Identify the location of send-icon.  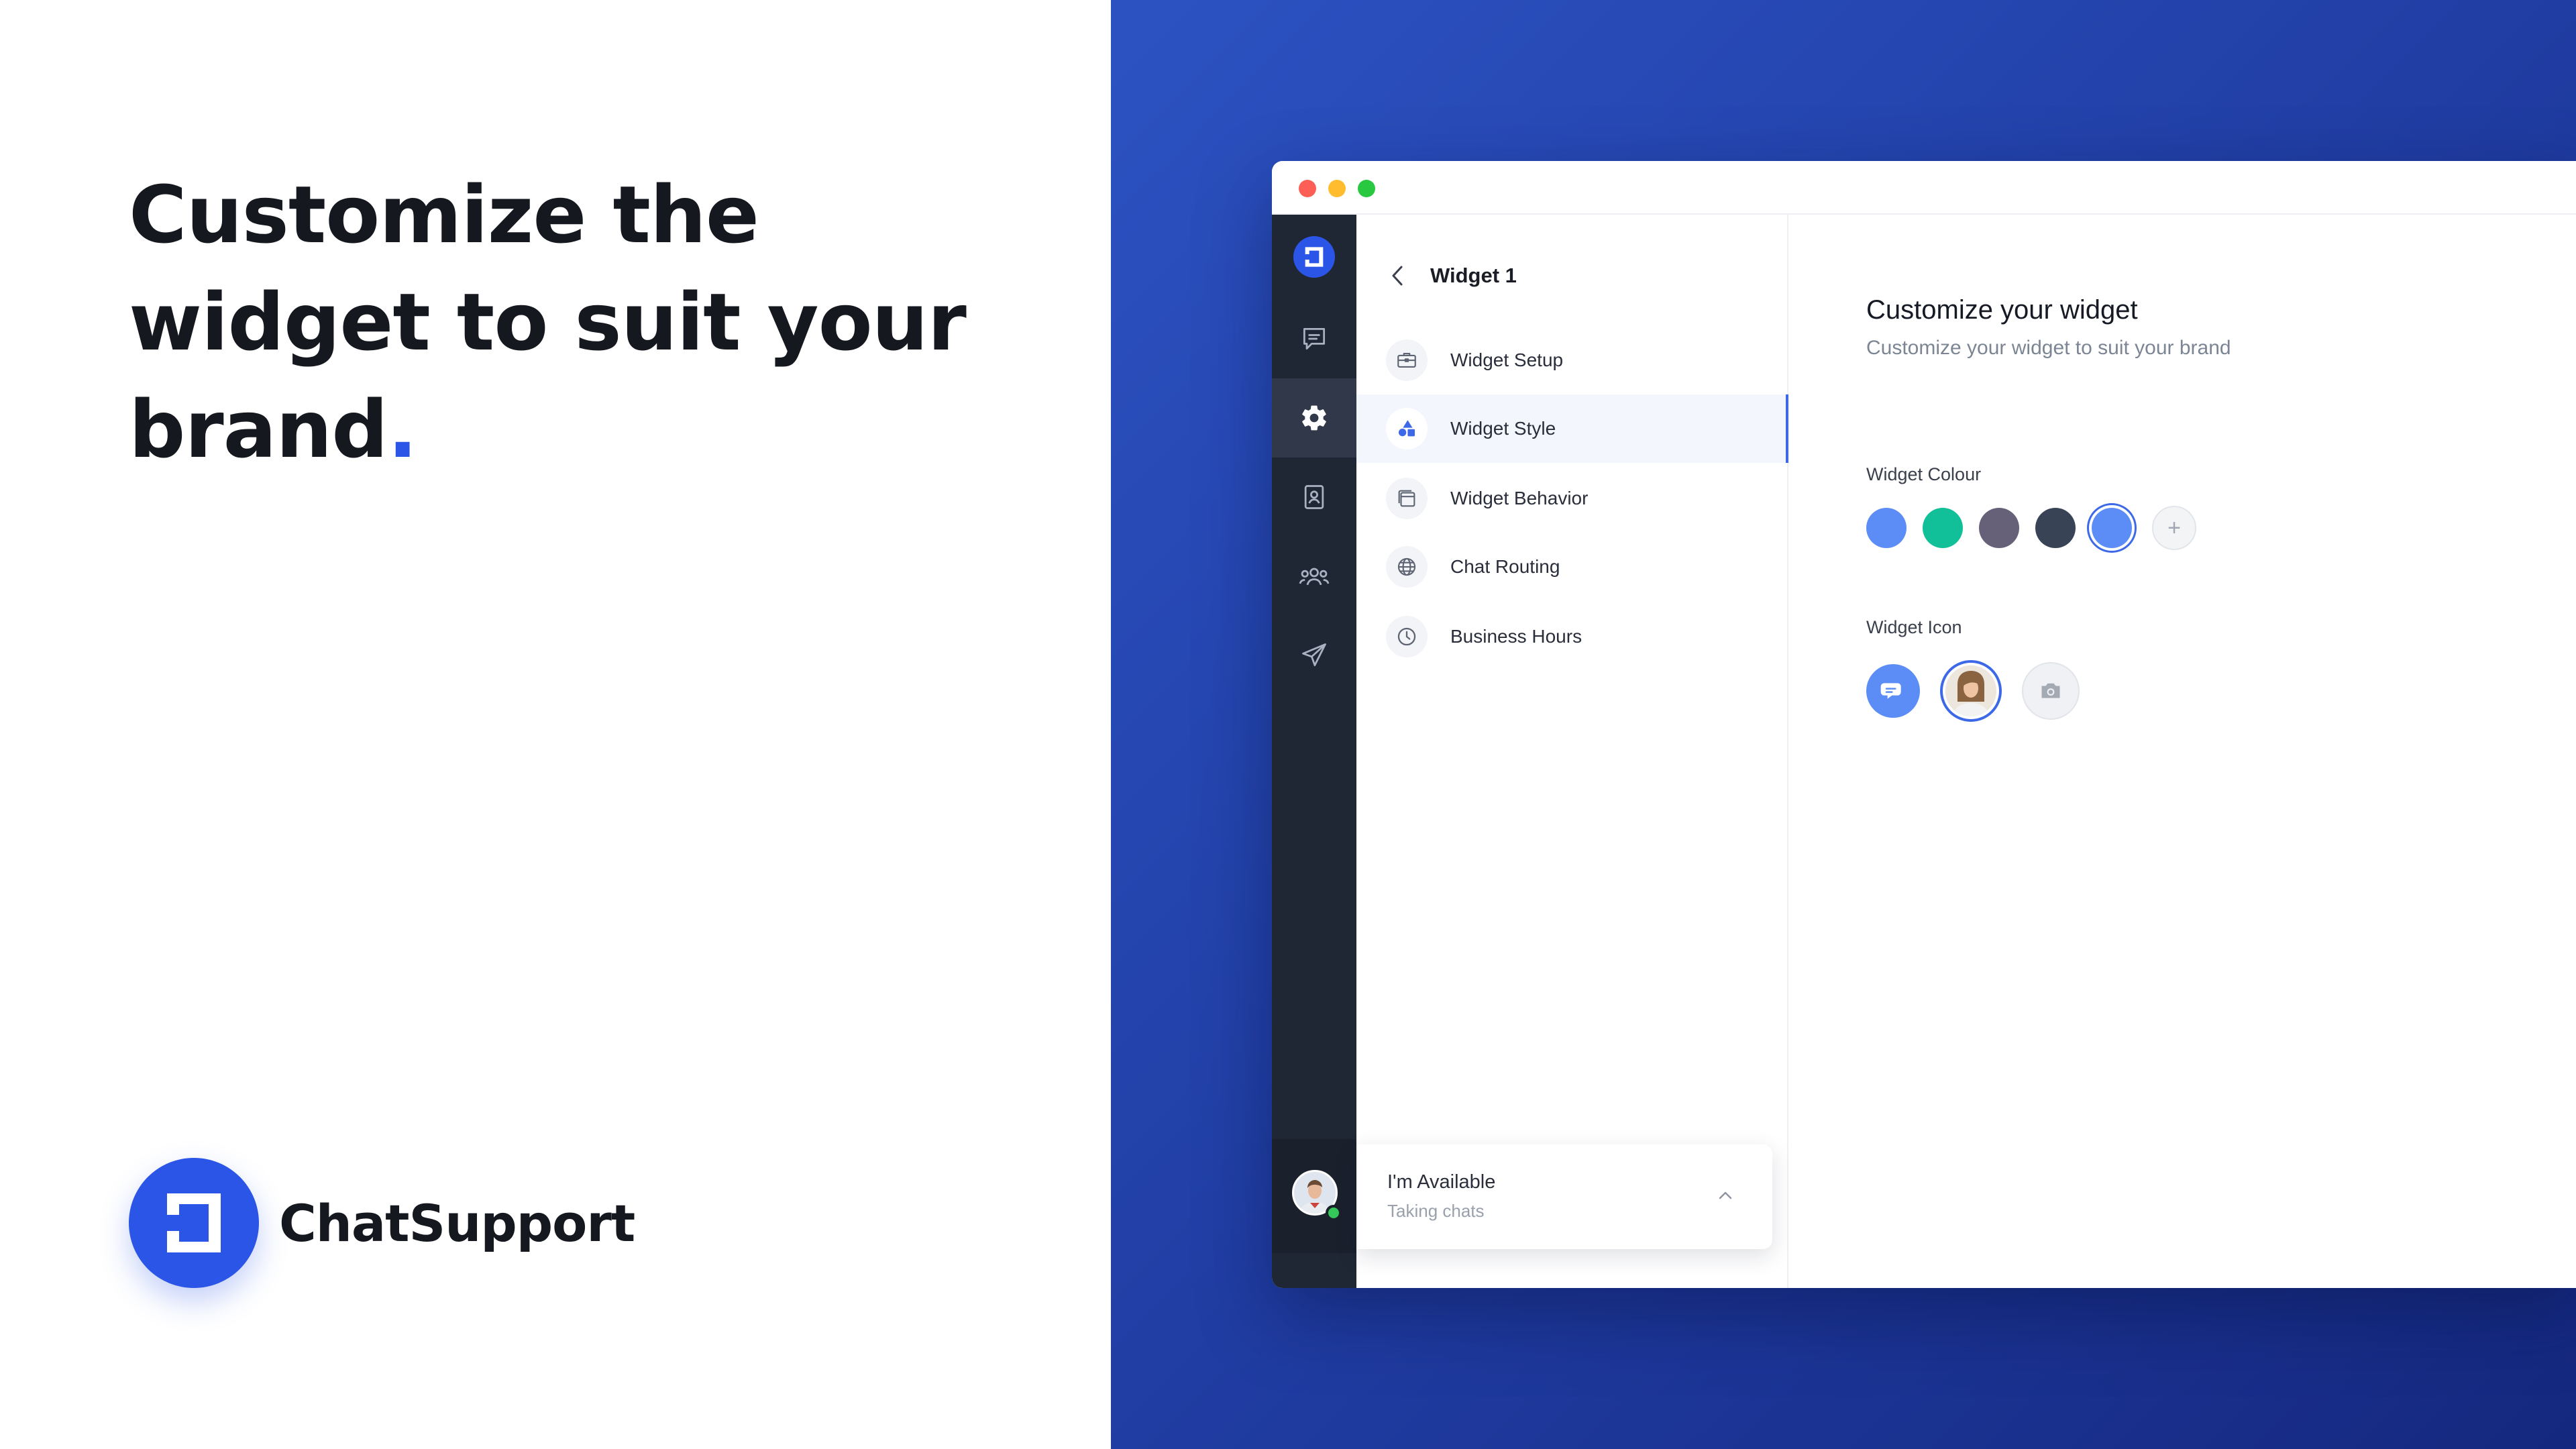
(1314, 655).